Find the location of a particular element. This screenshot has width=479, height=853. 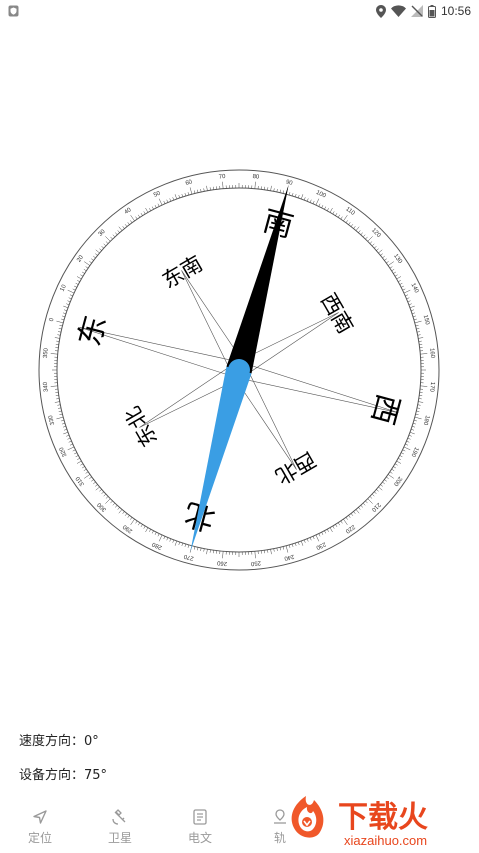

nav-label-satellite: 卫星 is located at coordinates (119, 838).